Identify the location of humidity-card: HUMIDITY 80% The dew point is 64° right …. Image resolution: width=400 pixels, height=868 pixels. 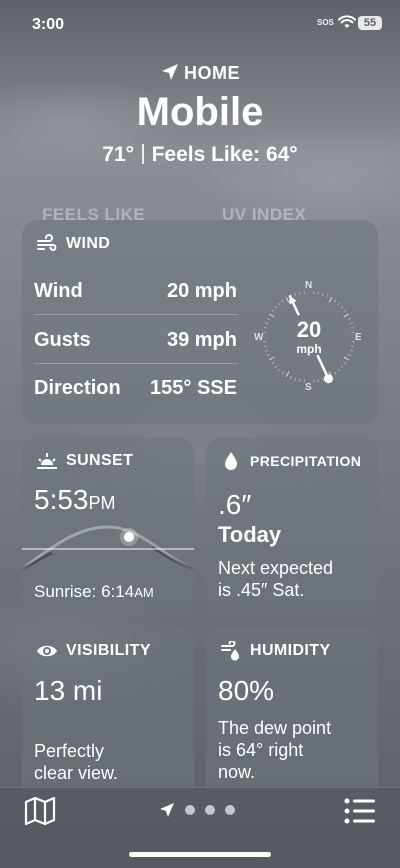
(292, 716).